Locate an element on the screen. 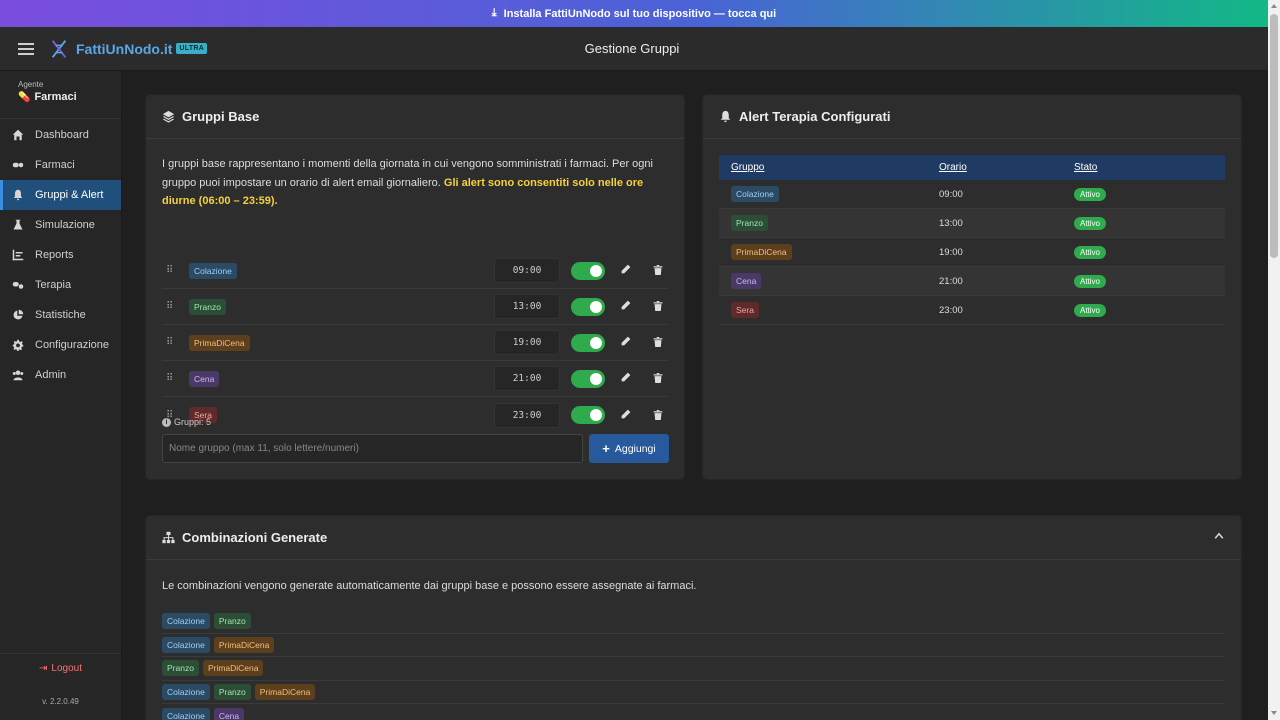  table-row: Cena 21:00 Attivo is located at coordinates (972, 281).